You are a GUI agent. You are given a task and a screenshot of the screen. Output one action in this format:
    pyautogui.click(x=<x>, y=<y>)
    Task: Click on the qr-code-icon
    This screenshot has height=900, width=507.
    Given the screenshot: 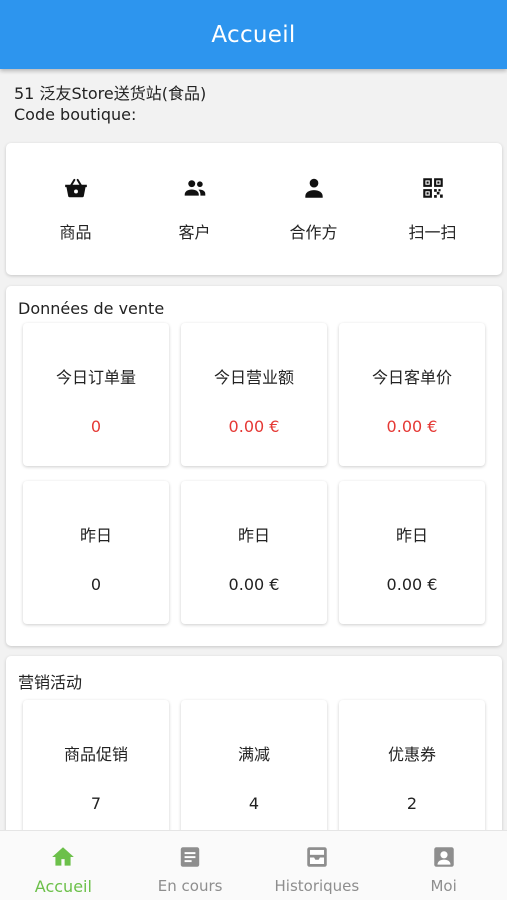 What is the action you would take?
    pyautogui.click(x=433, y=190)
    